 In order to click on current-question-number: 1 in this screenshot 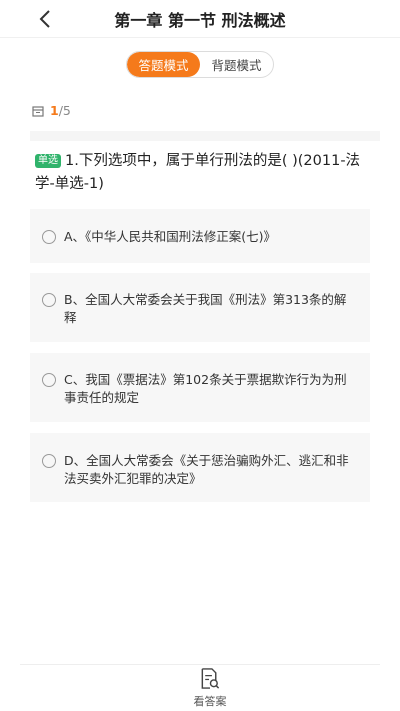, I will do `click(54, 110)`.